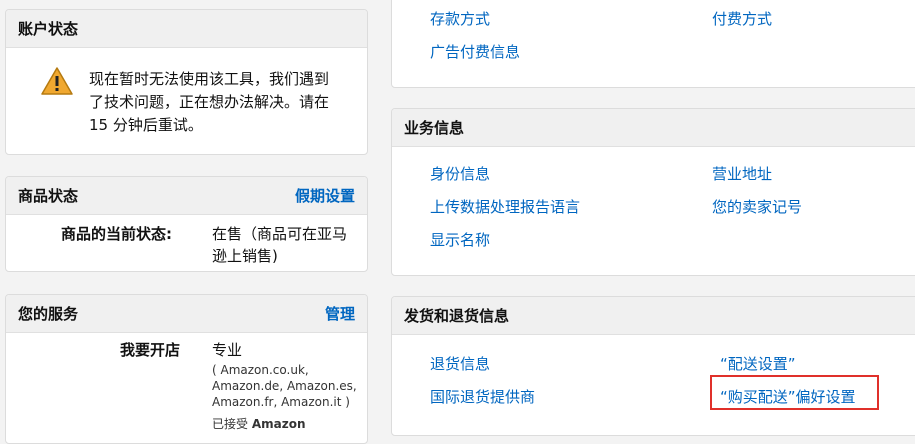  Describe the element at coordinates (325, 195) in the screenshot. I see `vacation-settings-link: 假期设置` at that location.